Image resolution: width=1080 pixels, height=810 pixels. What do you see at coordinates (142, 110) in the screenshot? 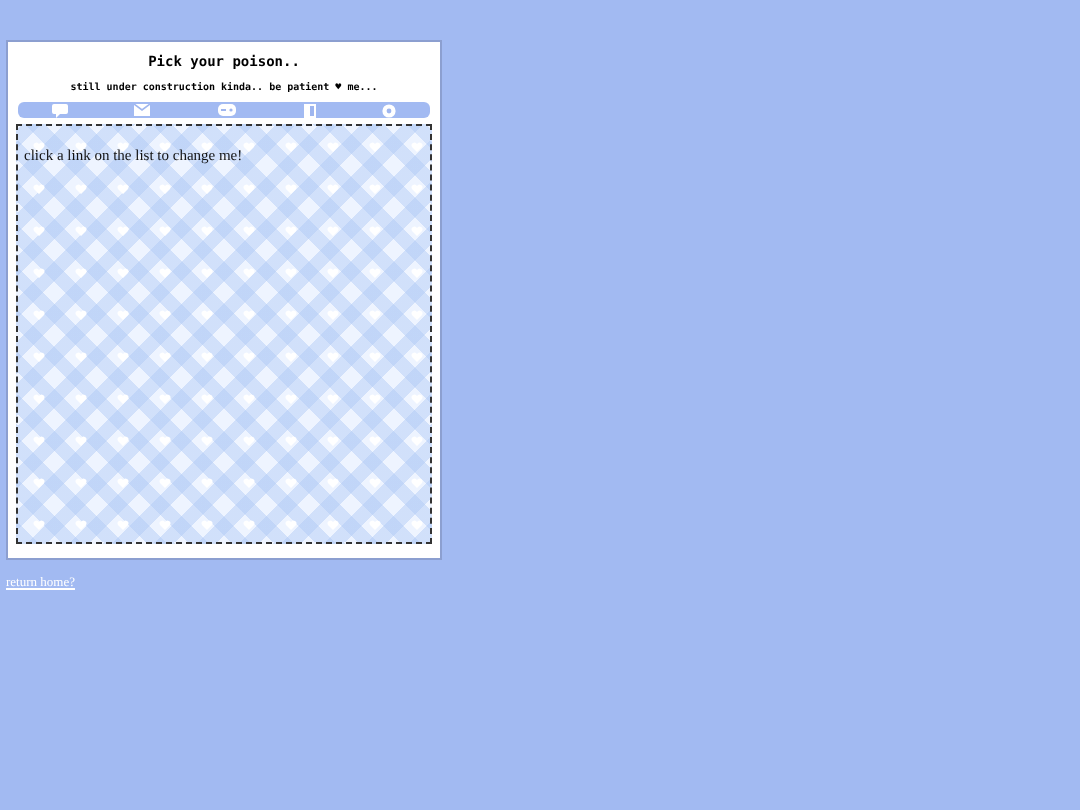
I see `envelope-icon` at bounding box center [142, 110].